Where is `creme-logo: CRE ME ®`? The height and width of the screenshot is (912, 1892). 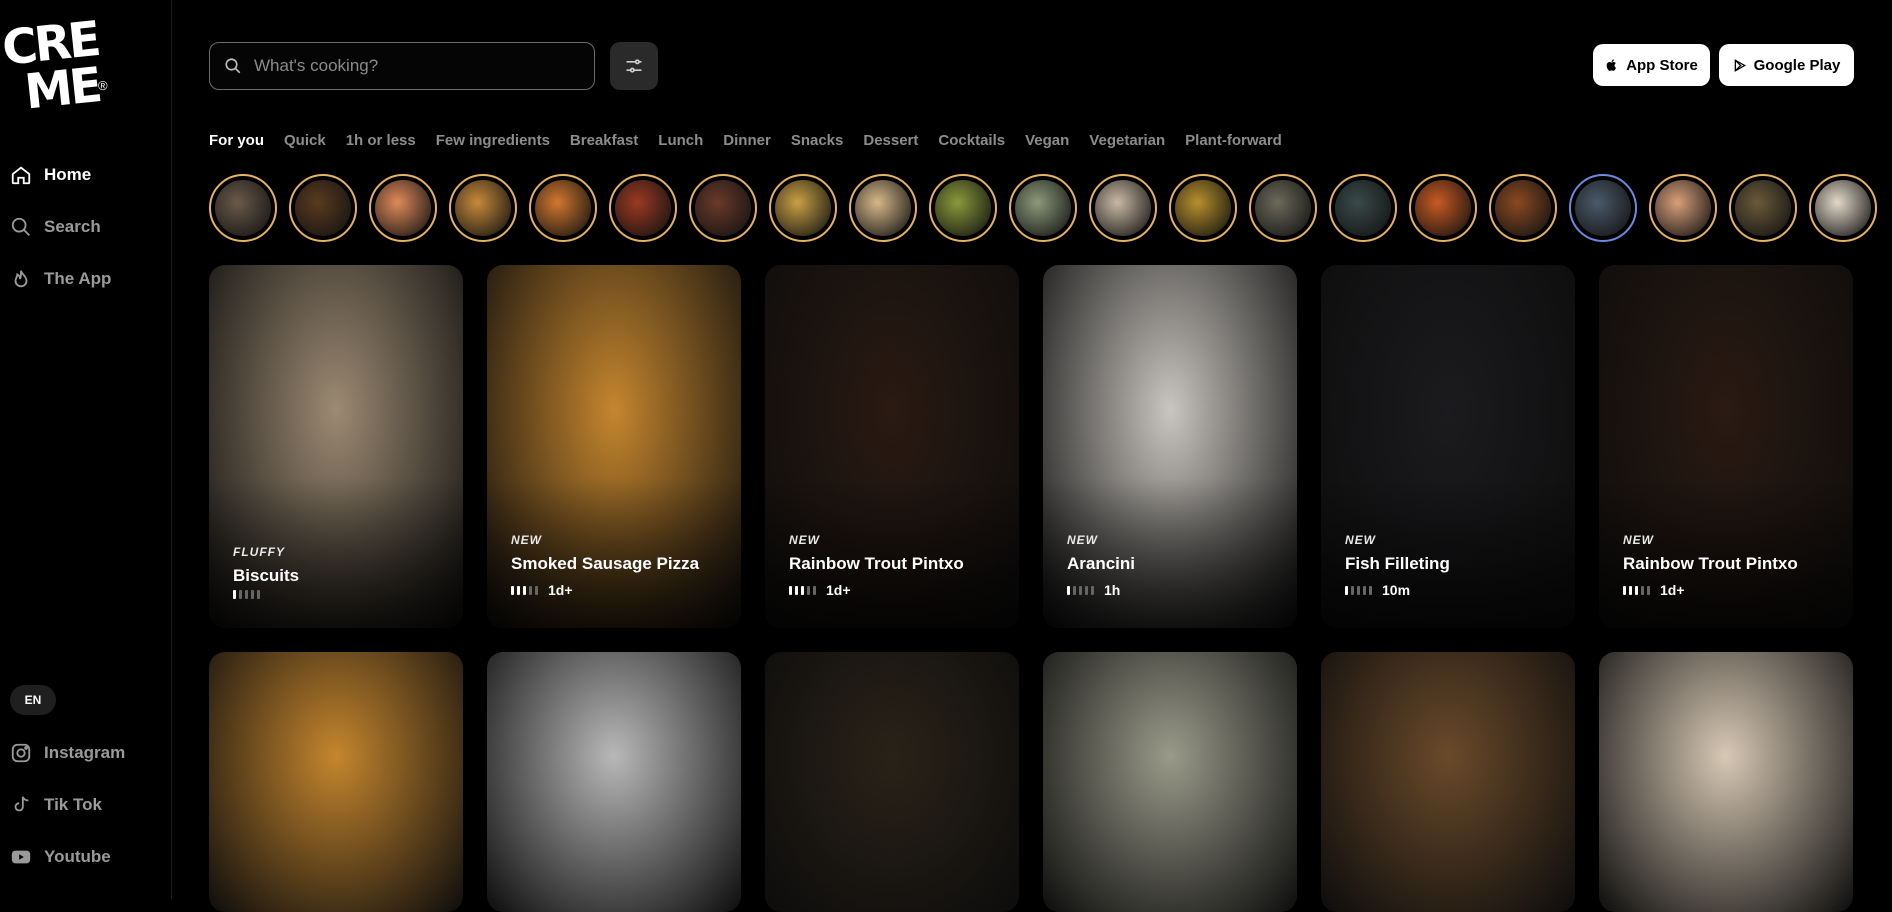
creme-logo: CRE ME ® is located at coordinates (57, 68).